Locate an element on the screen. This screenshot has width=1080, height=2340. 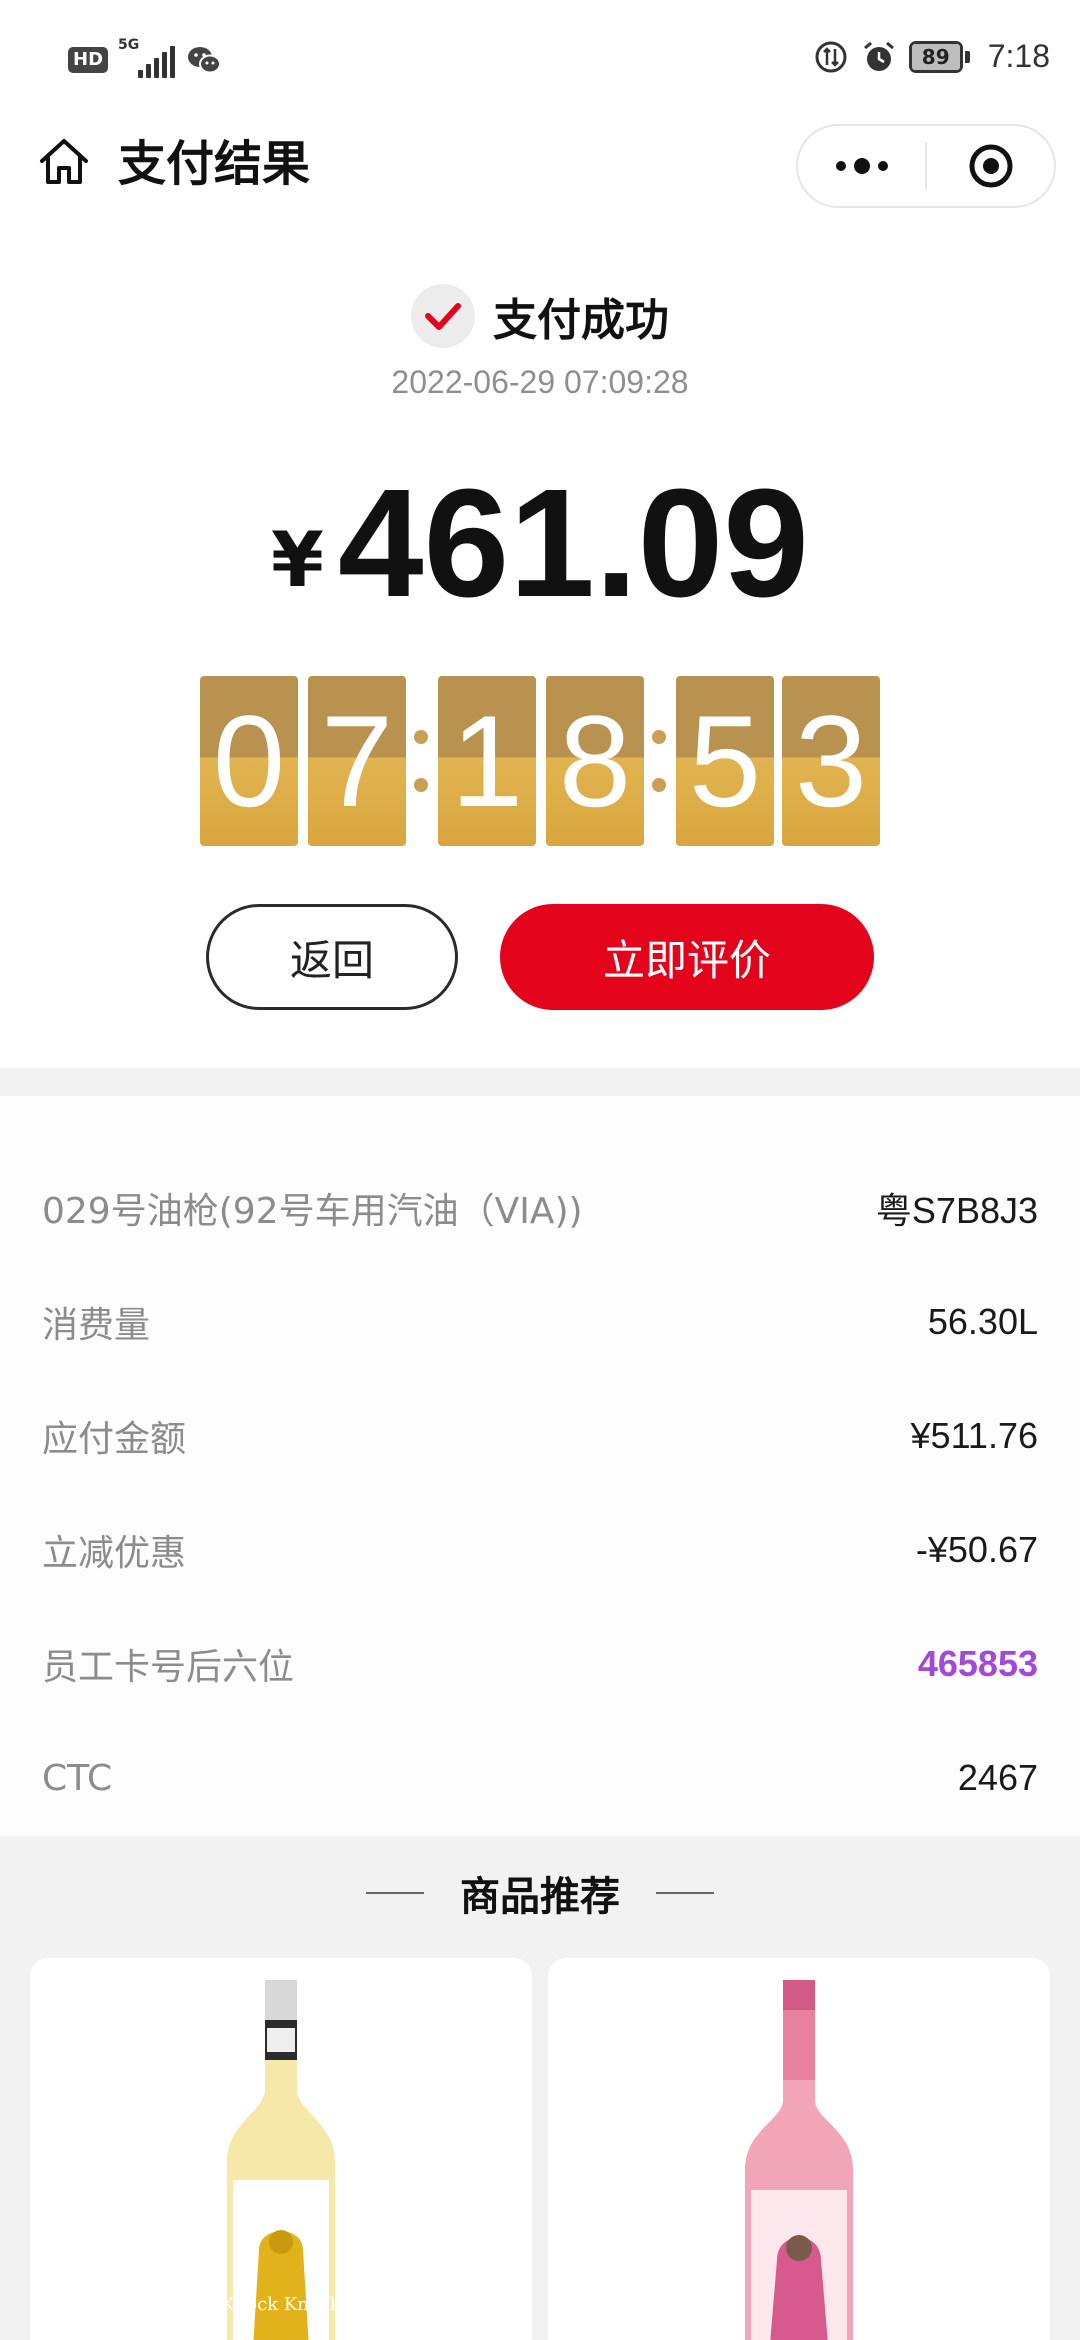
back-button: 返回 is located at coordinates (332, 957).